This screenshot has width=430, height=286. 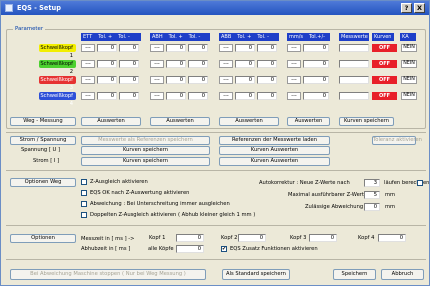 I want to click on head-4-g2-tol-plus: 0, so click(x=176, y=96).